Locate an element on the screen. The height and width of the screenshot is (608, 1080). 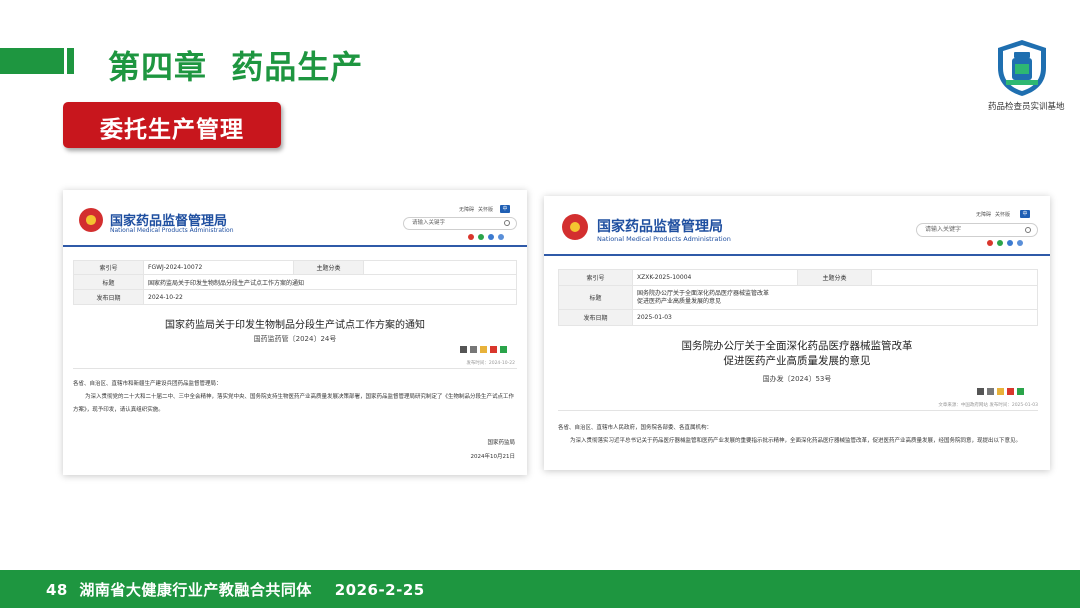
shield-logo-icon is located at coordinates (1022, 68).